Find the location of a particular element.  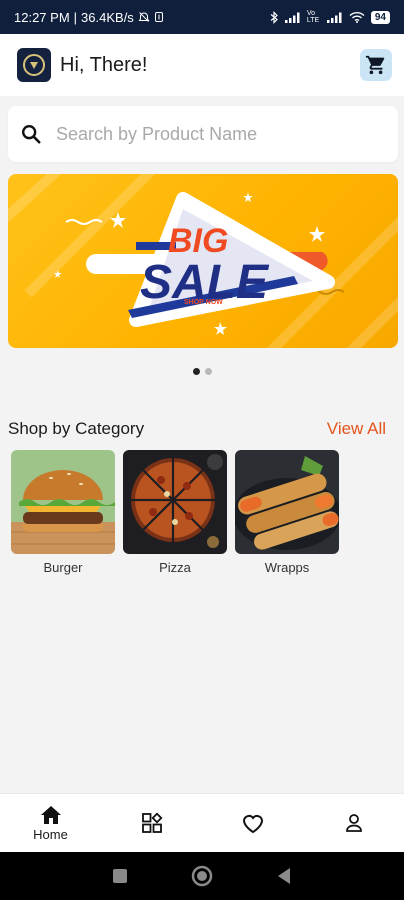

cart-button is located at coordinates (376, 65).